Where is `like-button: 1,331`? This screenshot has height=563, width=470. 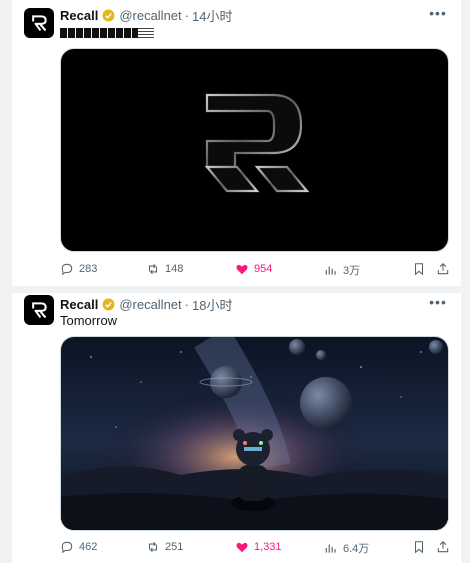 like-button: 1,331 is located at coordinates (258, 547).